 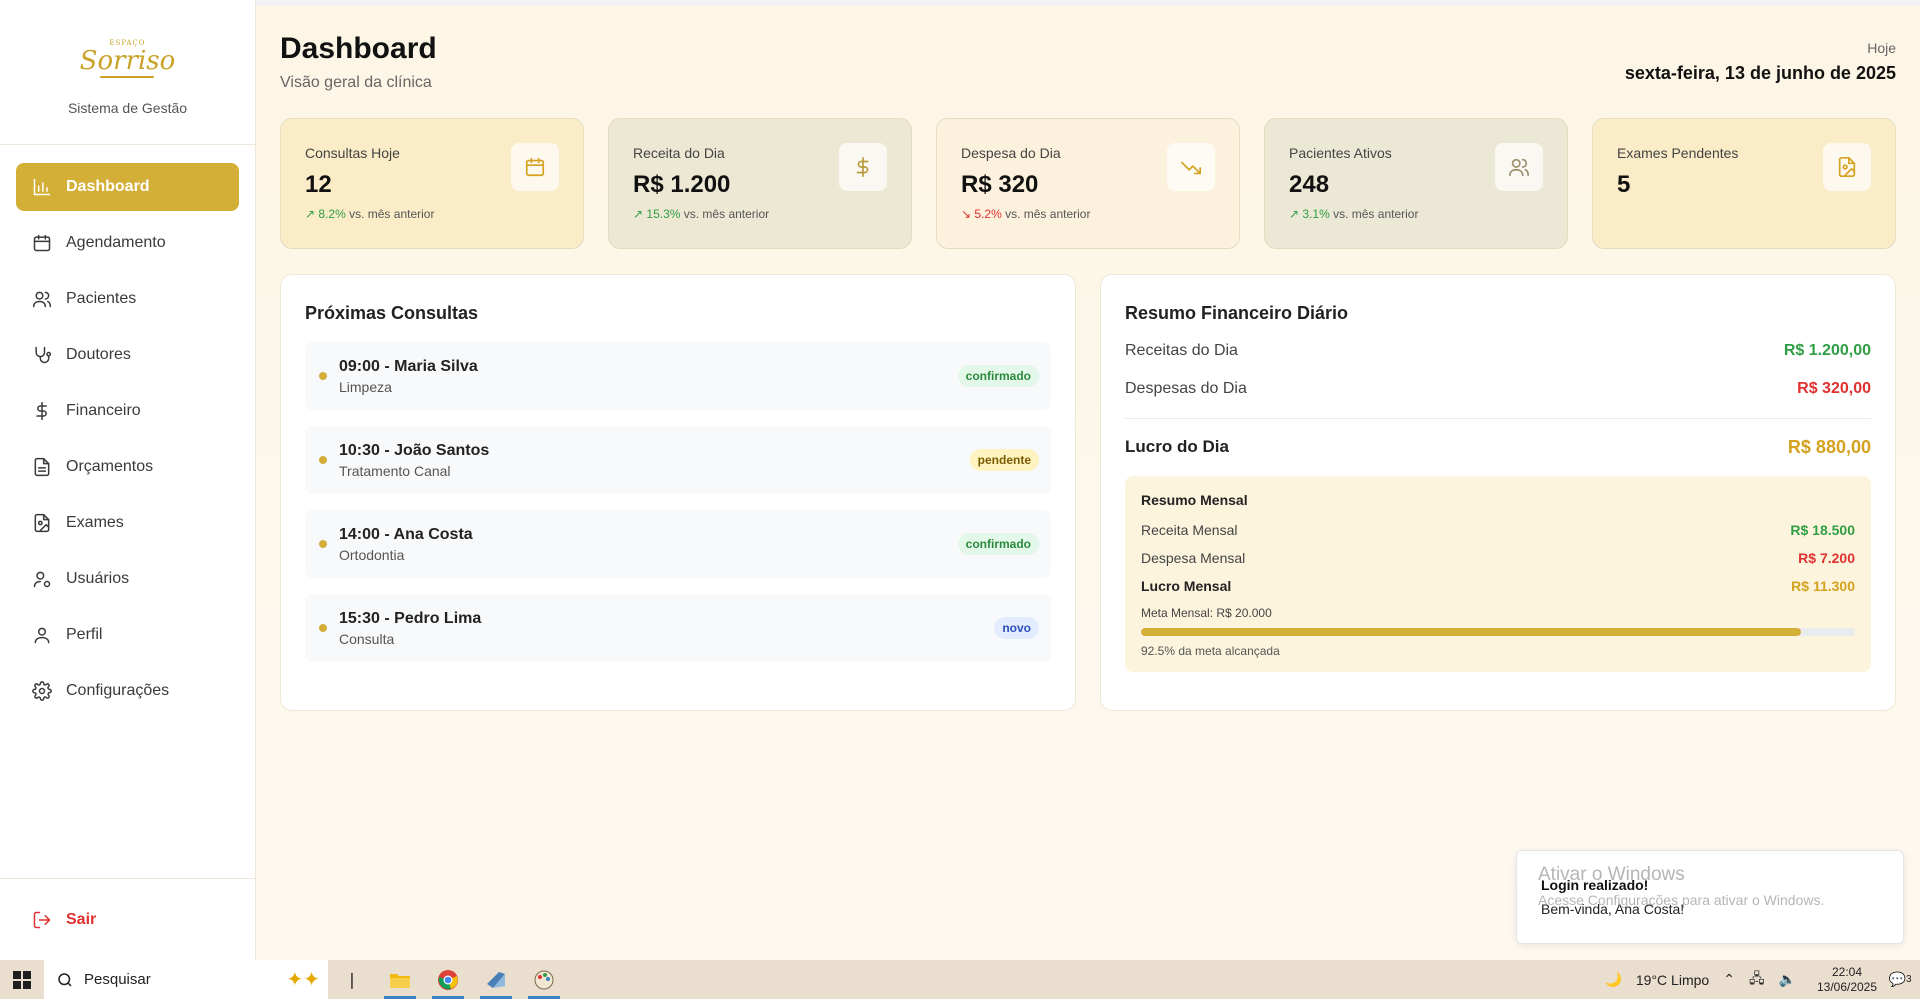 I want to click on chrome-app, so click(x=448, y=979).